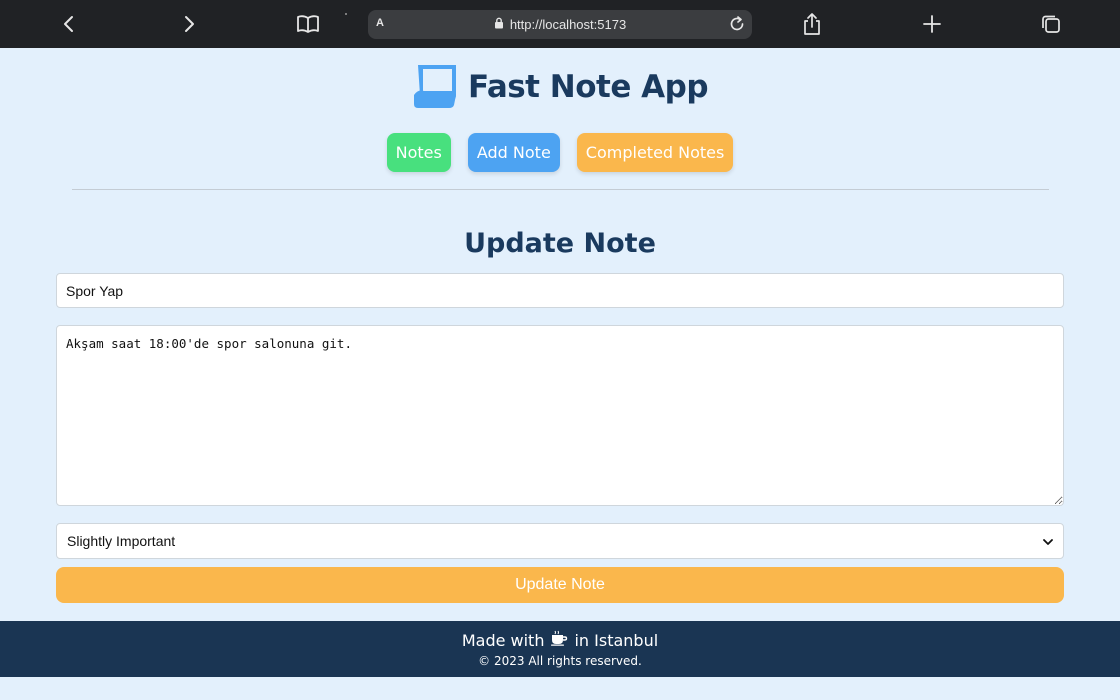 Image resolution: width=1120 pixels, height=700 pixels. What do you see at coordinates (560, 290) in the screenshot?
I see `note-title-input` at bounding box center [560, 290].